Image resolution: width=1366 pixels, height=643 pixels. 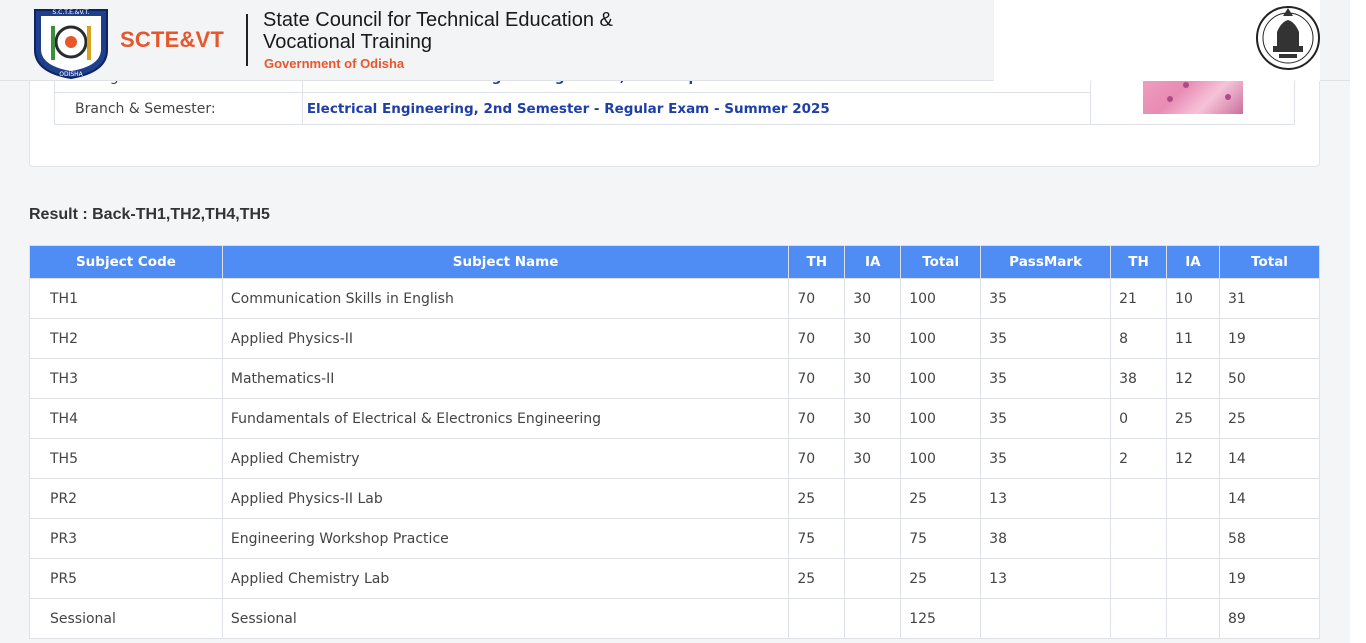 I want to click on svg-text: S.C.T.E.&V.T., so click(x=70, y=12).